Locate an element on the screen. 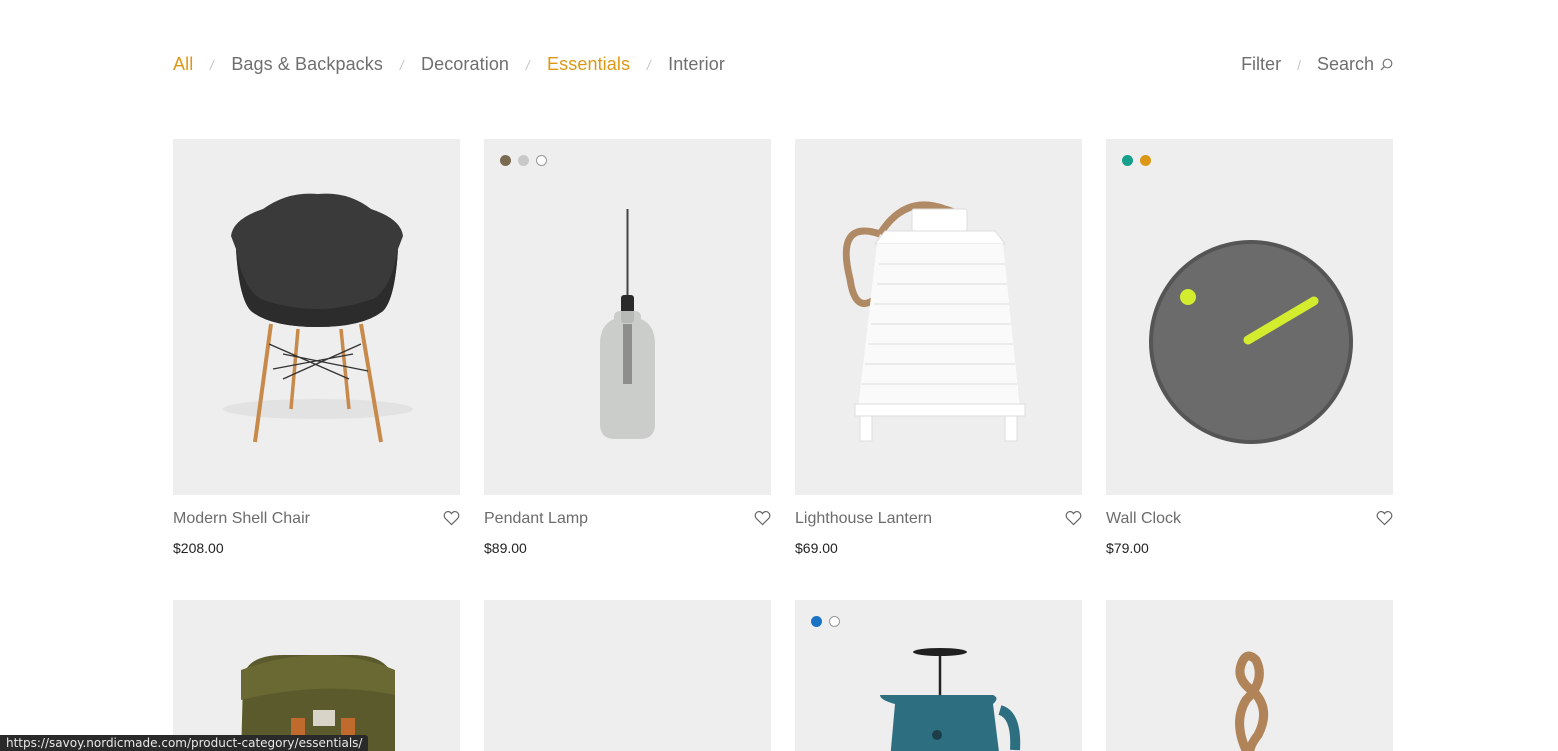 This screenshot has height=751, width=1558. product-card: Pendant Lamp $89.00 is located at coordinates (627, 352).